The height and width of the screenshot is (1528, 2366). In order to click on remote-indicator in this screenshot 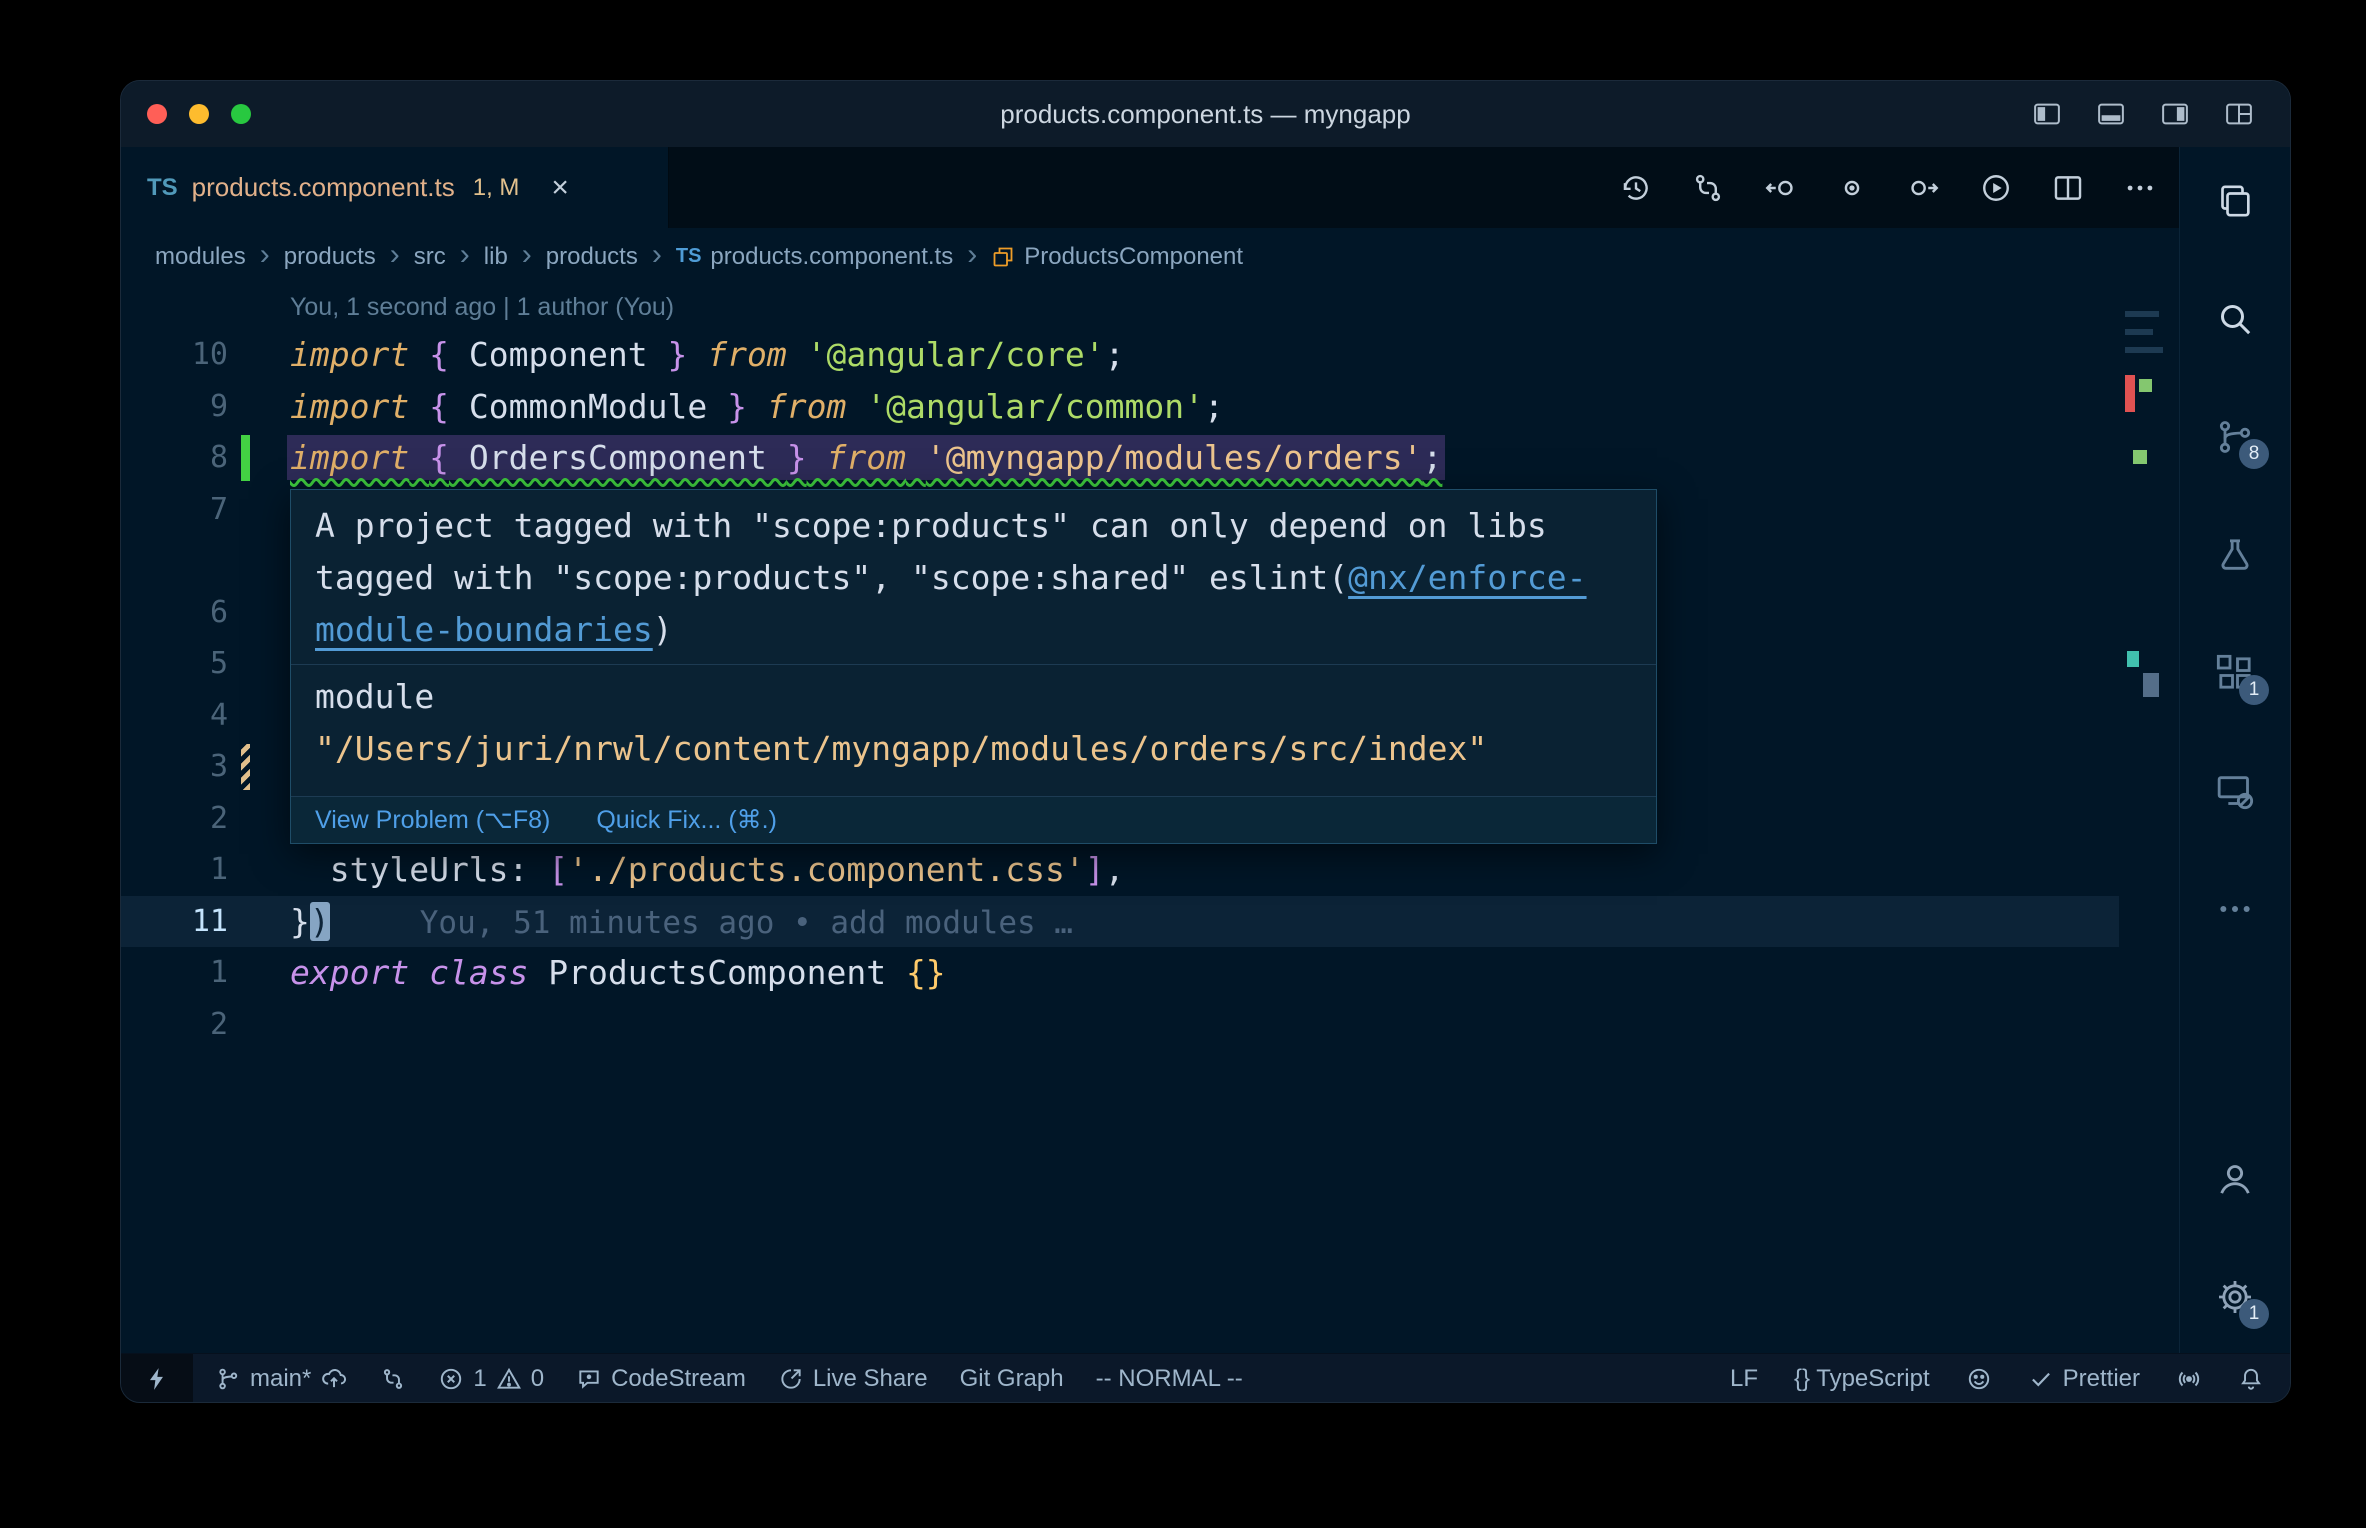, I will do `click(157, 1378)`.